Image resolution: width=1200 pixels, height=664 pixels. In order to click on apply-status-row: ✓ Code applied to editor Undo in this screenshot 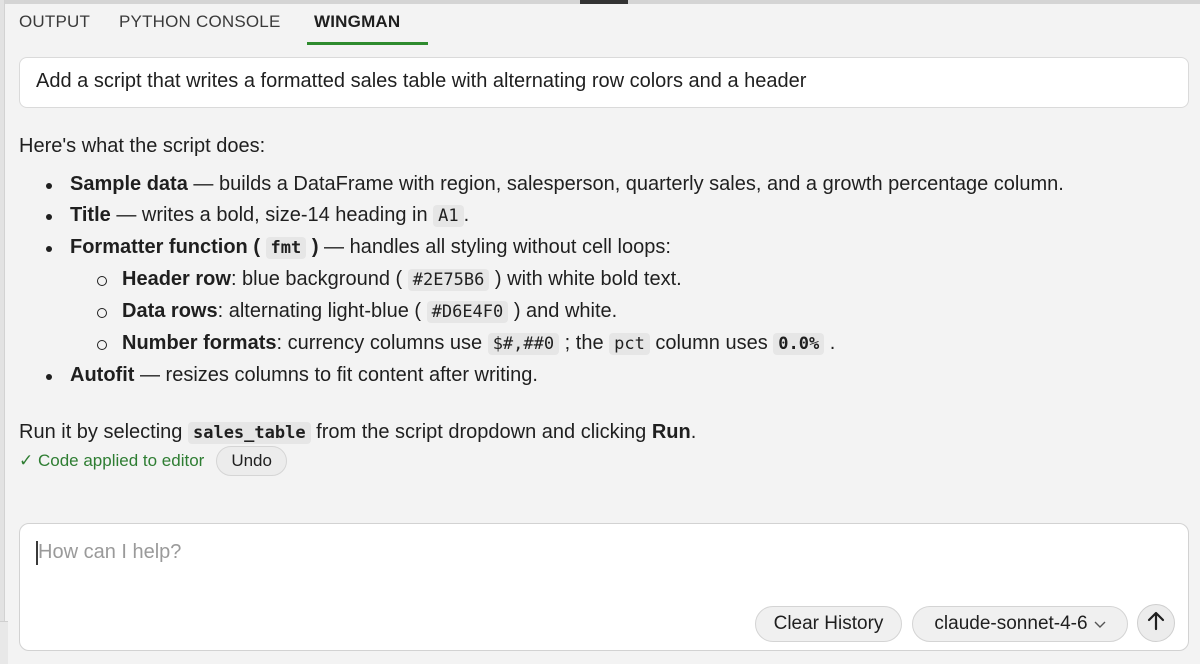, I will do `click(153, 461)`.